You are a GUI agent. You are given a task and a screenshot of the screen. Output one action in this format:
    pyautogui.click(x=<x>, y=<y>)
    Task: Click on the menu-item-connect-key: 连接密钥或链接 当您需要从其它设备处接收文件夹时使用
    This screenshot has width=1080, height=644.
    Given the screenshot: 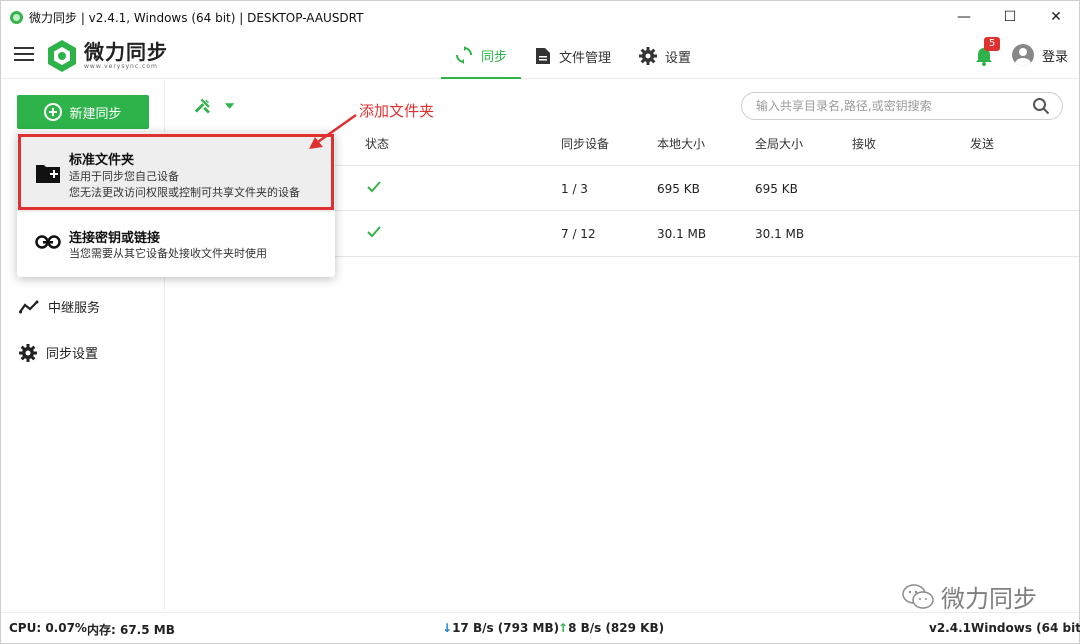 What is the action you would take?
    pyautogui.click(x=176, y=246)
    